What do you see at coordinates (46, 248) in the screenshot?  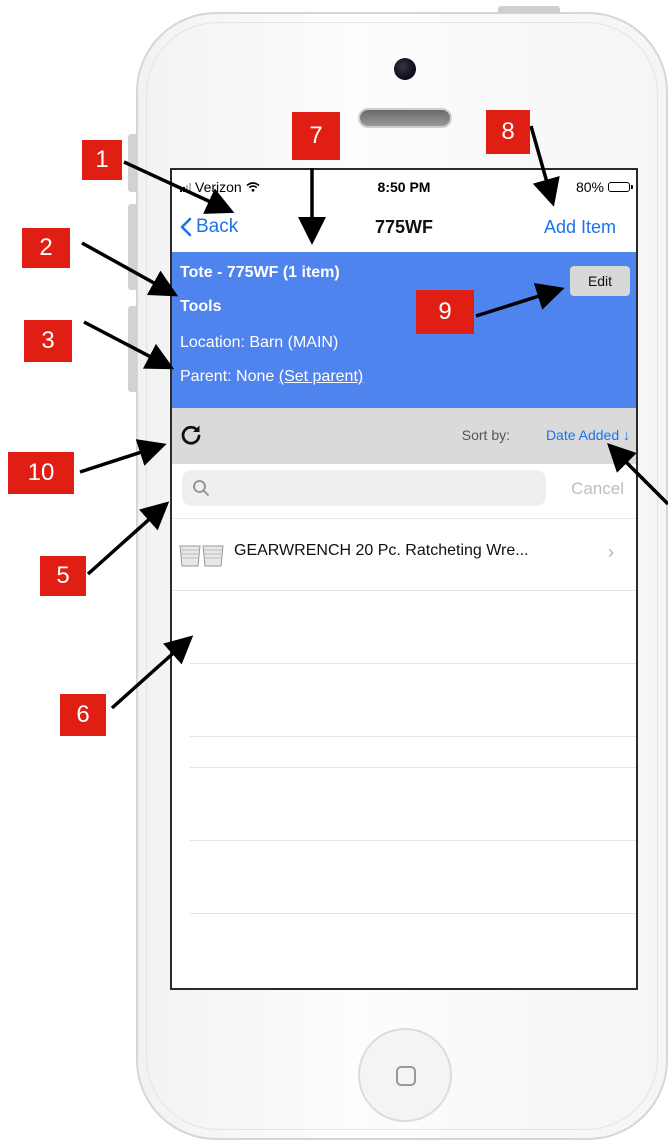 I see `callout-2: 2` at bounding box center [46, 248].